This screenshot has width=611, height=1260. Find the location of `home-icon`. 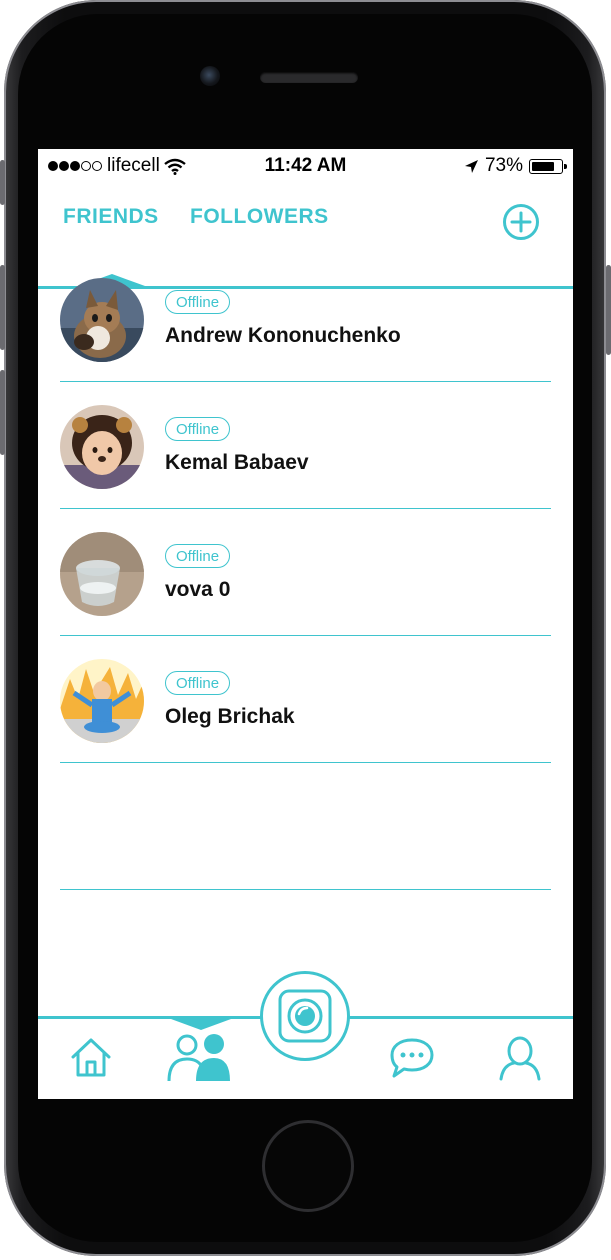

home-icon is located at coordinates (91, 1057).